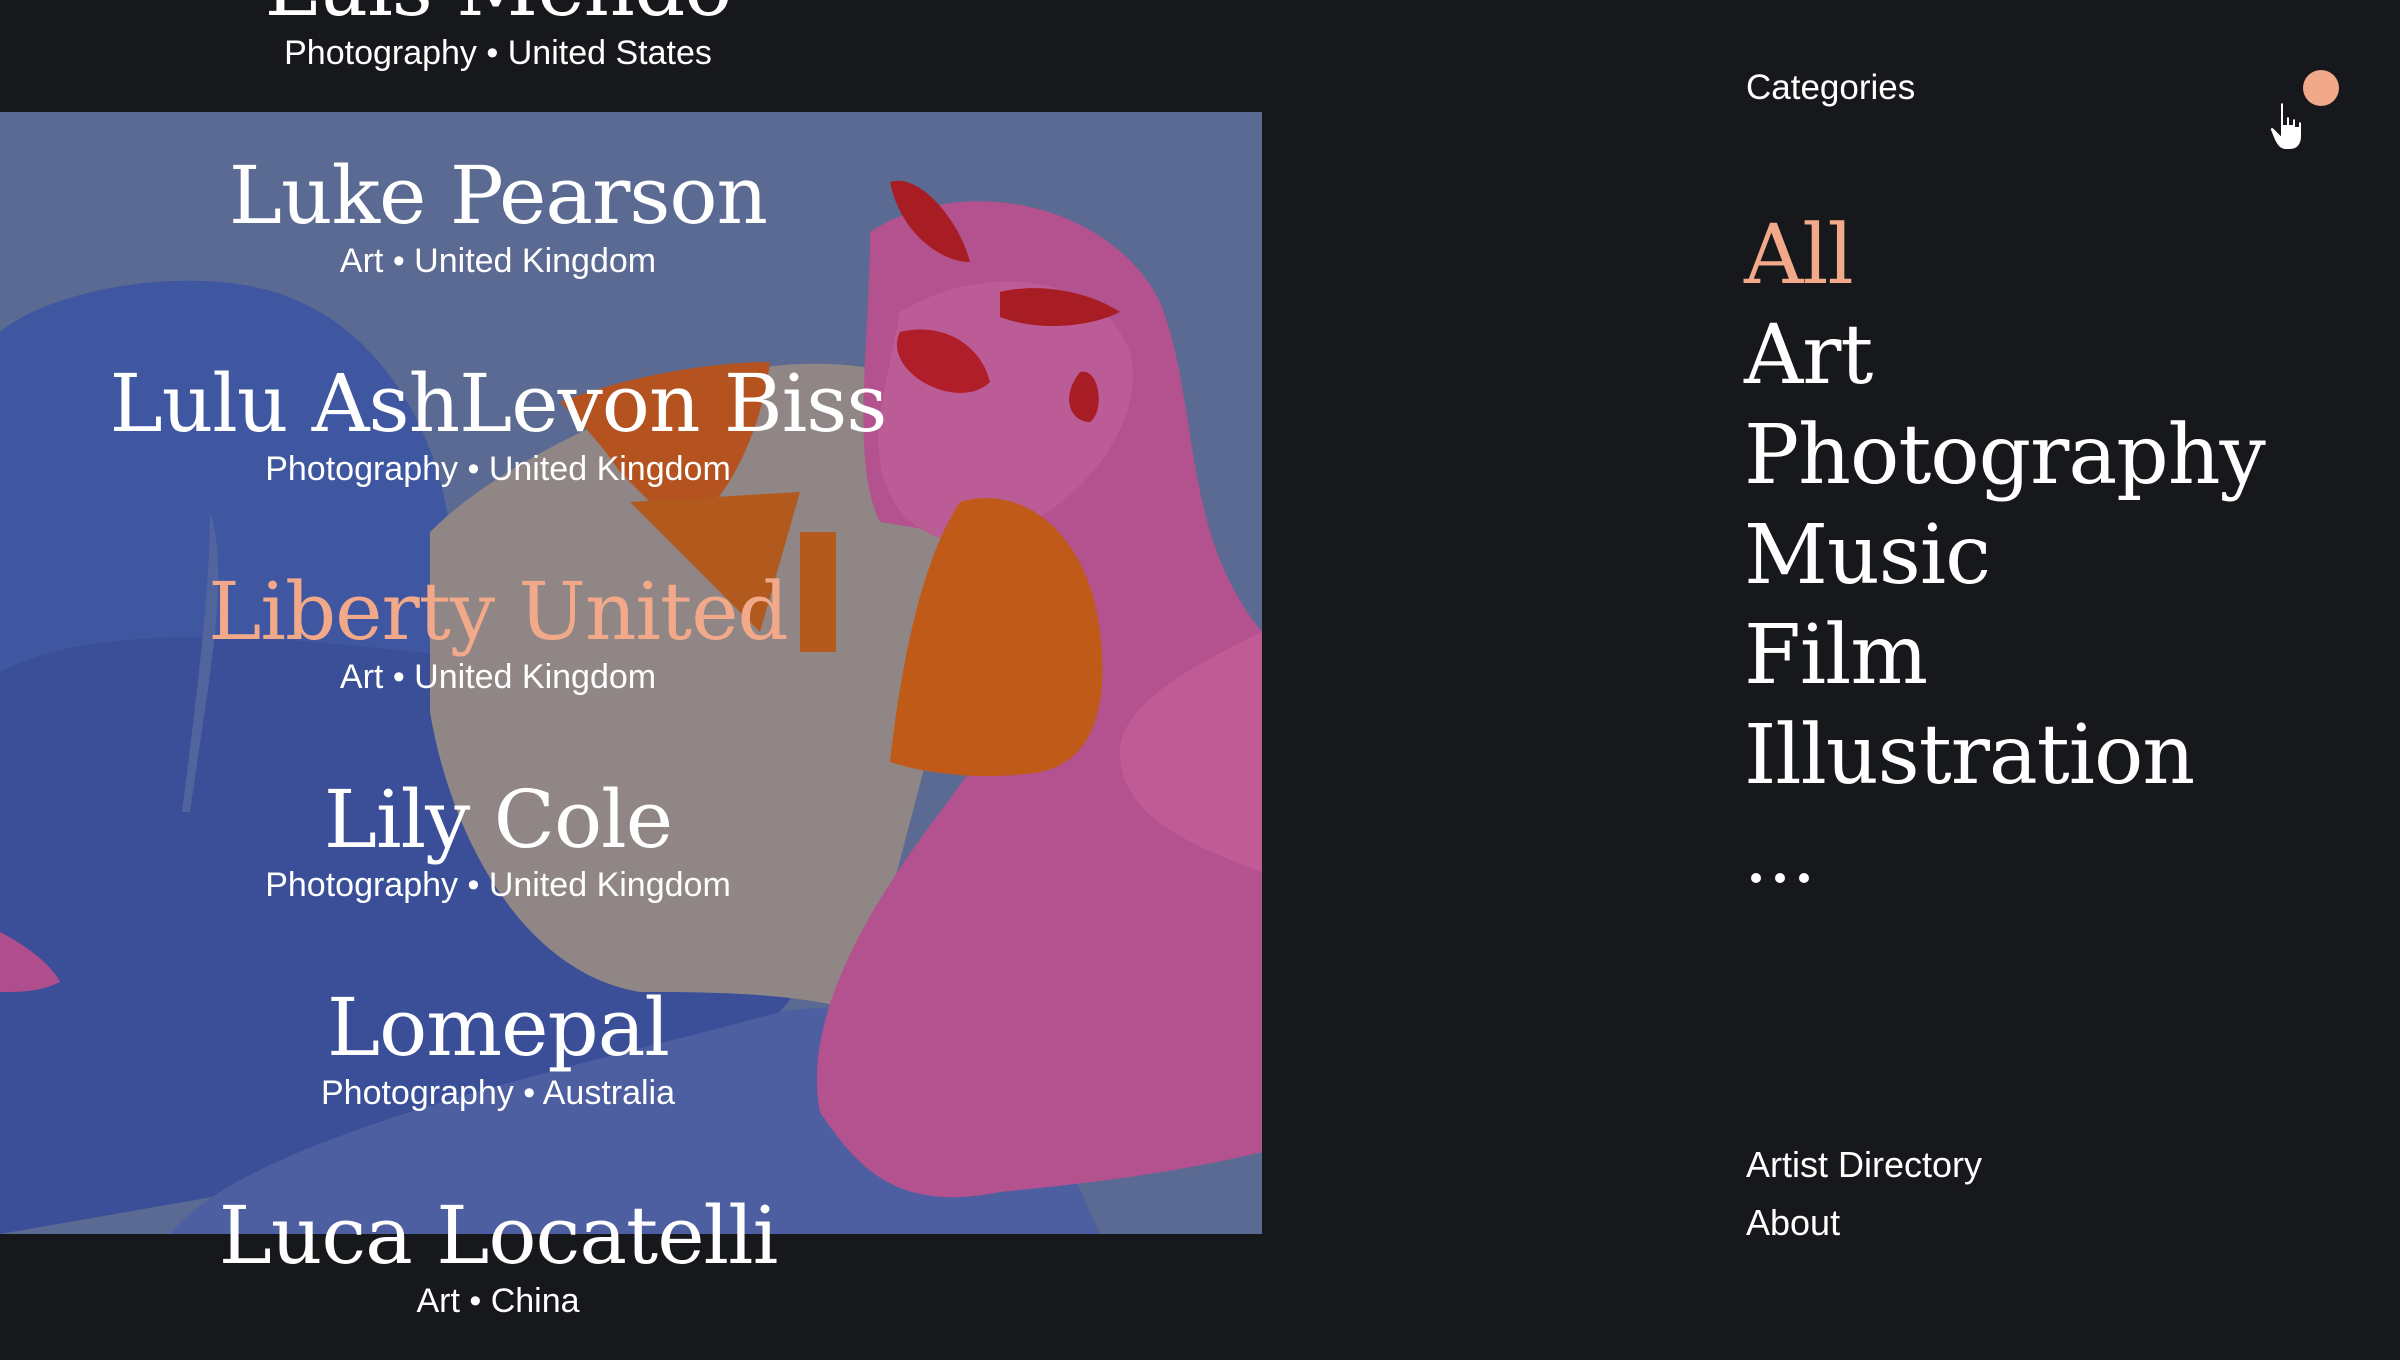  I want to click on ellipsis-icon, so click(1780, 878).